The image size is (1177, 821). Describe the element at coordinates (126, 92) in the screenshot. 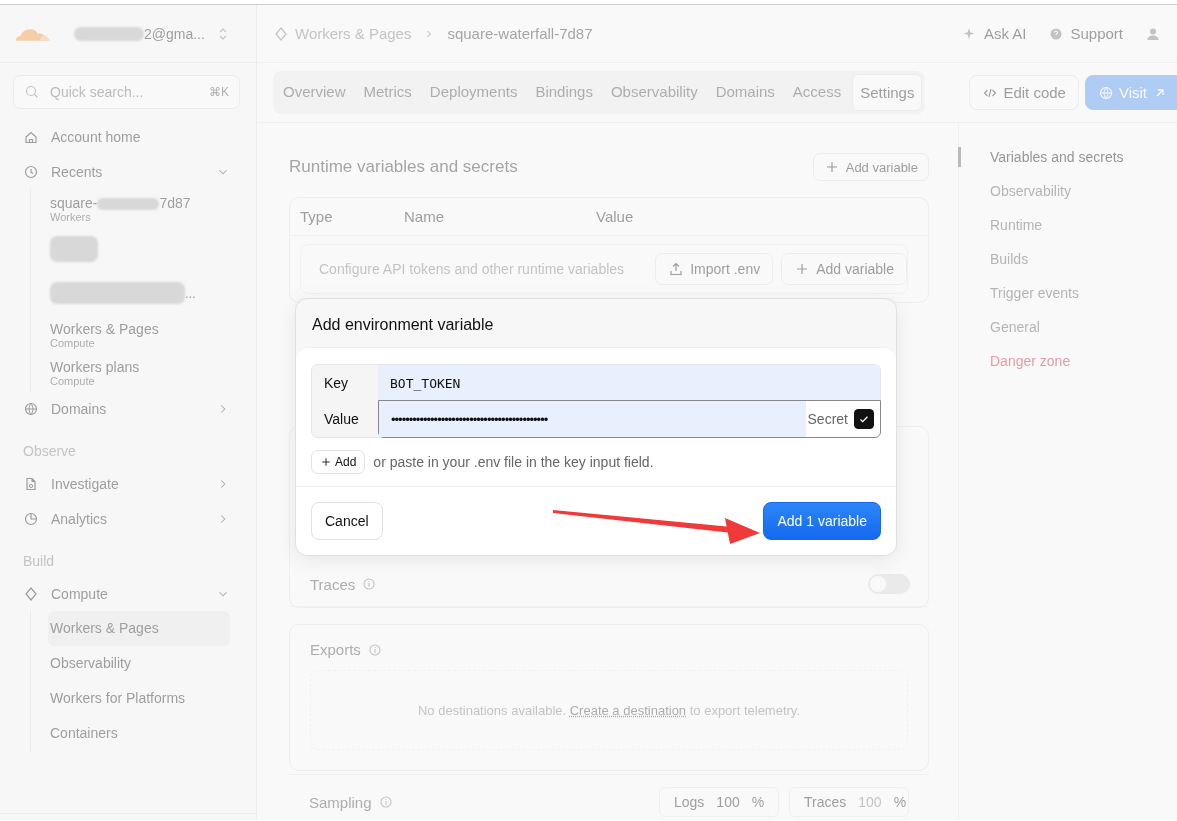

I see `search-field: Quick search... ⌘K` at that location.